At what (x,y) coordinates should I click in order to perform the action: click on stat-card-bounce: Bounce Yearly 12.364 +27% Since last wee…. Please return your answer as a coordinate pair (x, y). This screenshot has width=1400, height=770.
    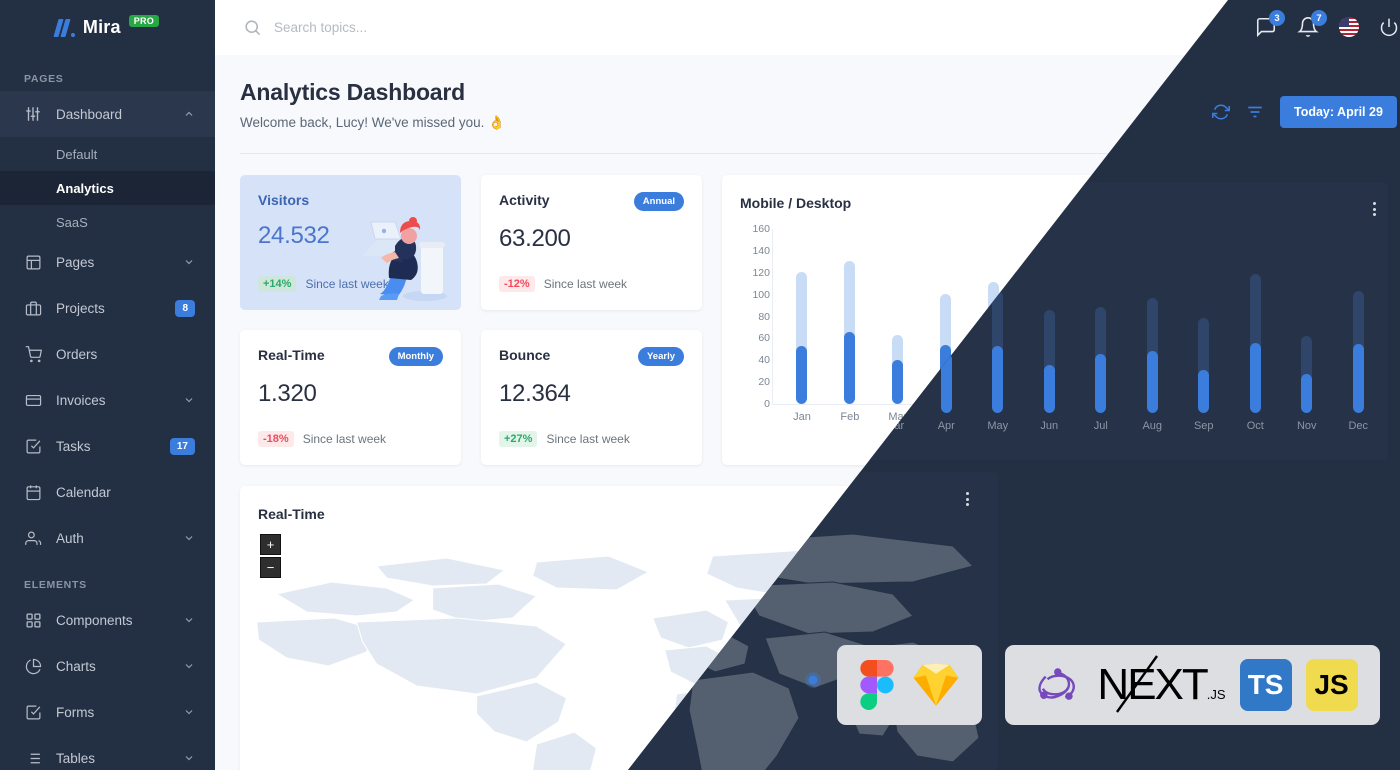
    Looking at the image, I should click on (591, 397).